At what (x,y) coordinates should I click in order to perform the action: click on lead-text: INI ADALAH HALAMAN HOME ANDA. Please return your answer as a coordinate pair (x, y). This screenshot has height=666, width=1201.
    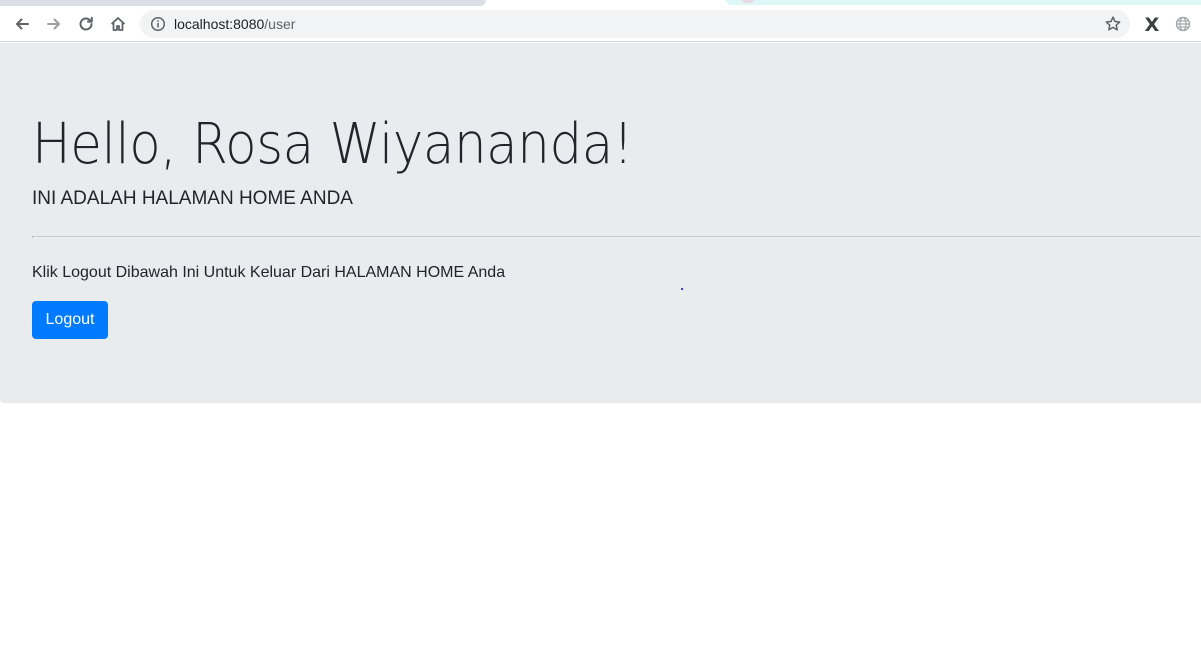
    Looking at the image, I should click on (192, 198).